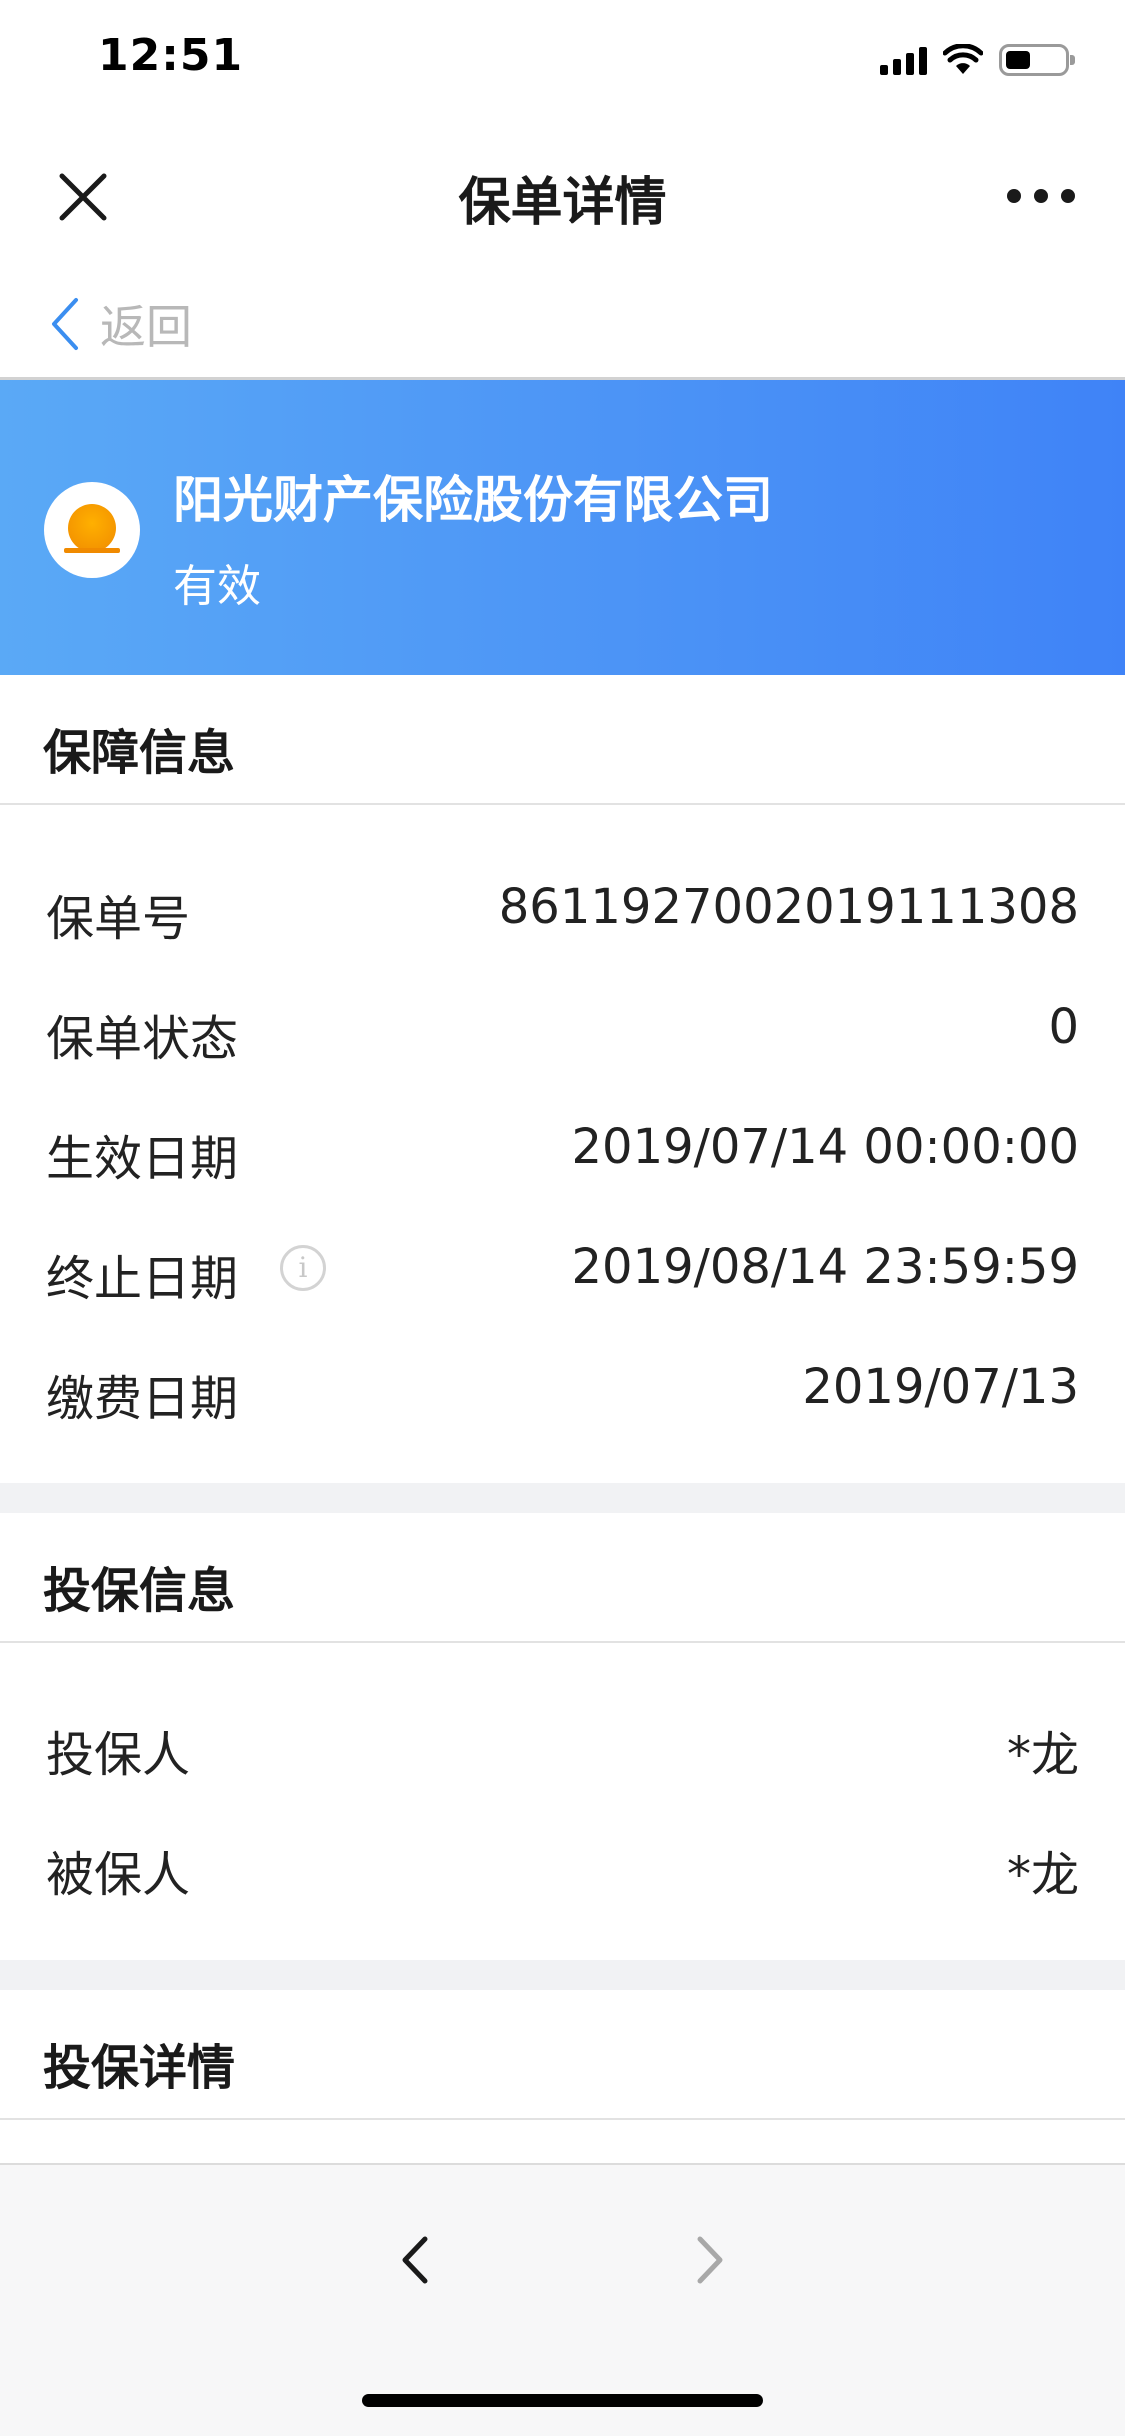 The height and width of the screenshot is (2436, 1125). I want to click on row-value: 2019/08/14 23:59:59, so click(825, 1267).